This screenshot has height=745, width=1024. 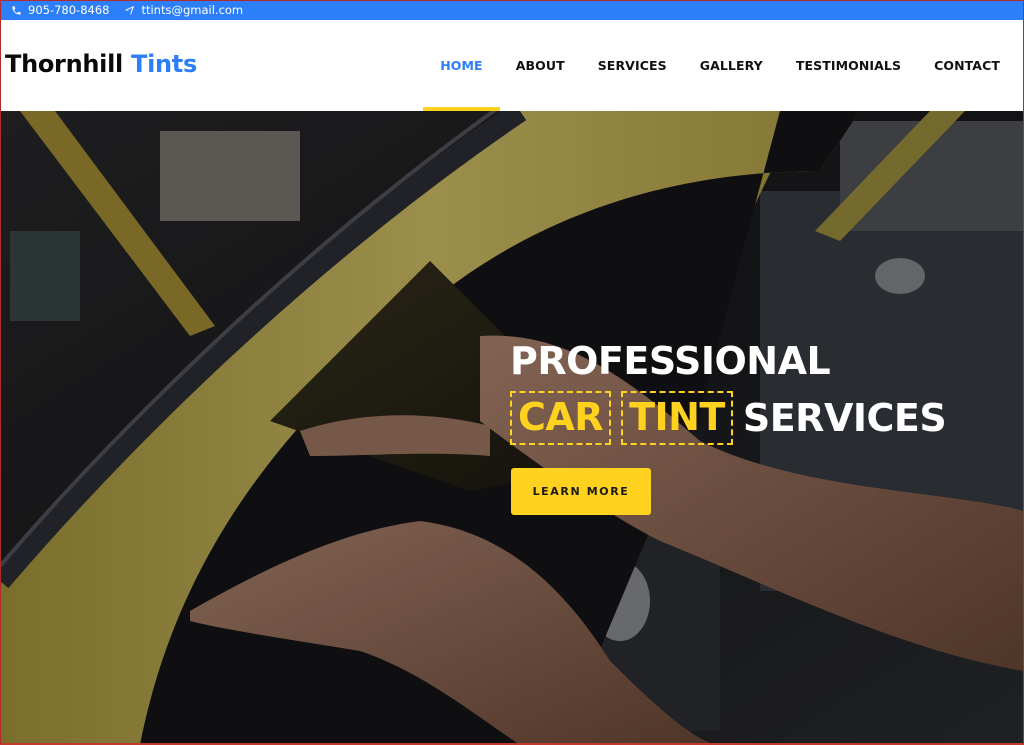 What do you see at coordinates (69, 10) in the screenshot?
I see `phone-number: 905-780-8468` at bounding box center [69, 10].